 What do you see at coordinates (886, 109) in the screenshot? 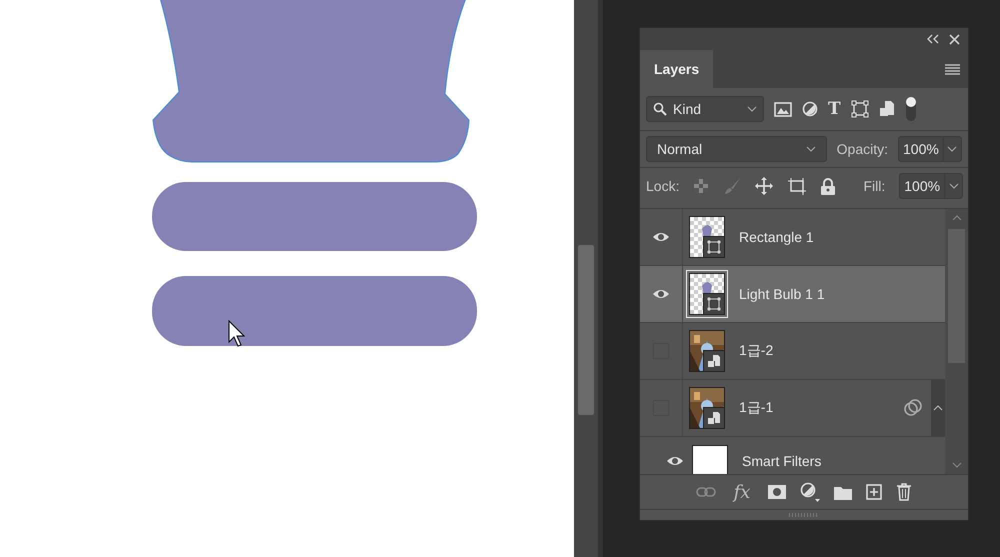
I see `smart-object-filter-icon` at bounding box center [886, 109].